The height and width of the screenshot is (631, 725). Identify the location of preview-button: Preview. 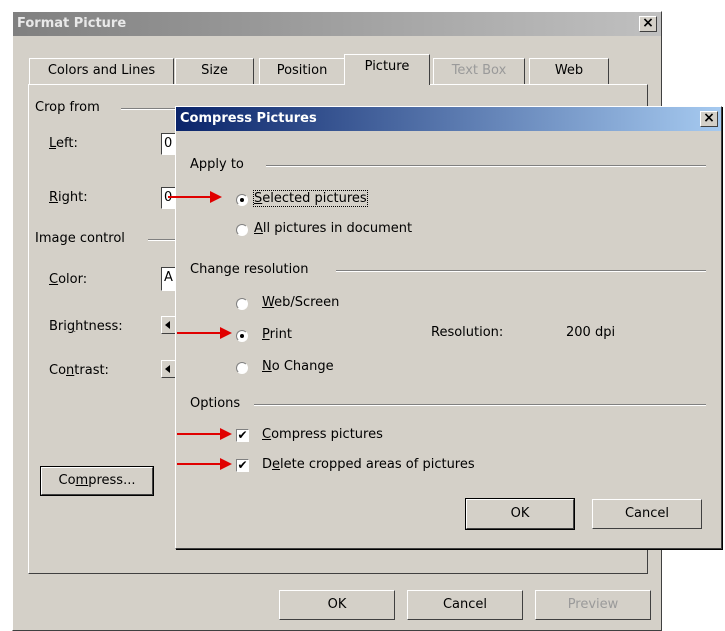
(593, 605).